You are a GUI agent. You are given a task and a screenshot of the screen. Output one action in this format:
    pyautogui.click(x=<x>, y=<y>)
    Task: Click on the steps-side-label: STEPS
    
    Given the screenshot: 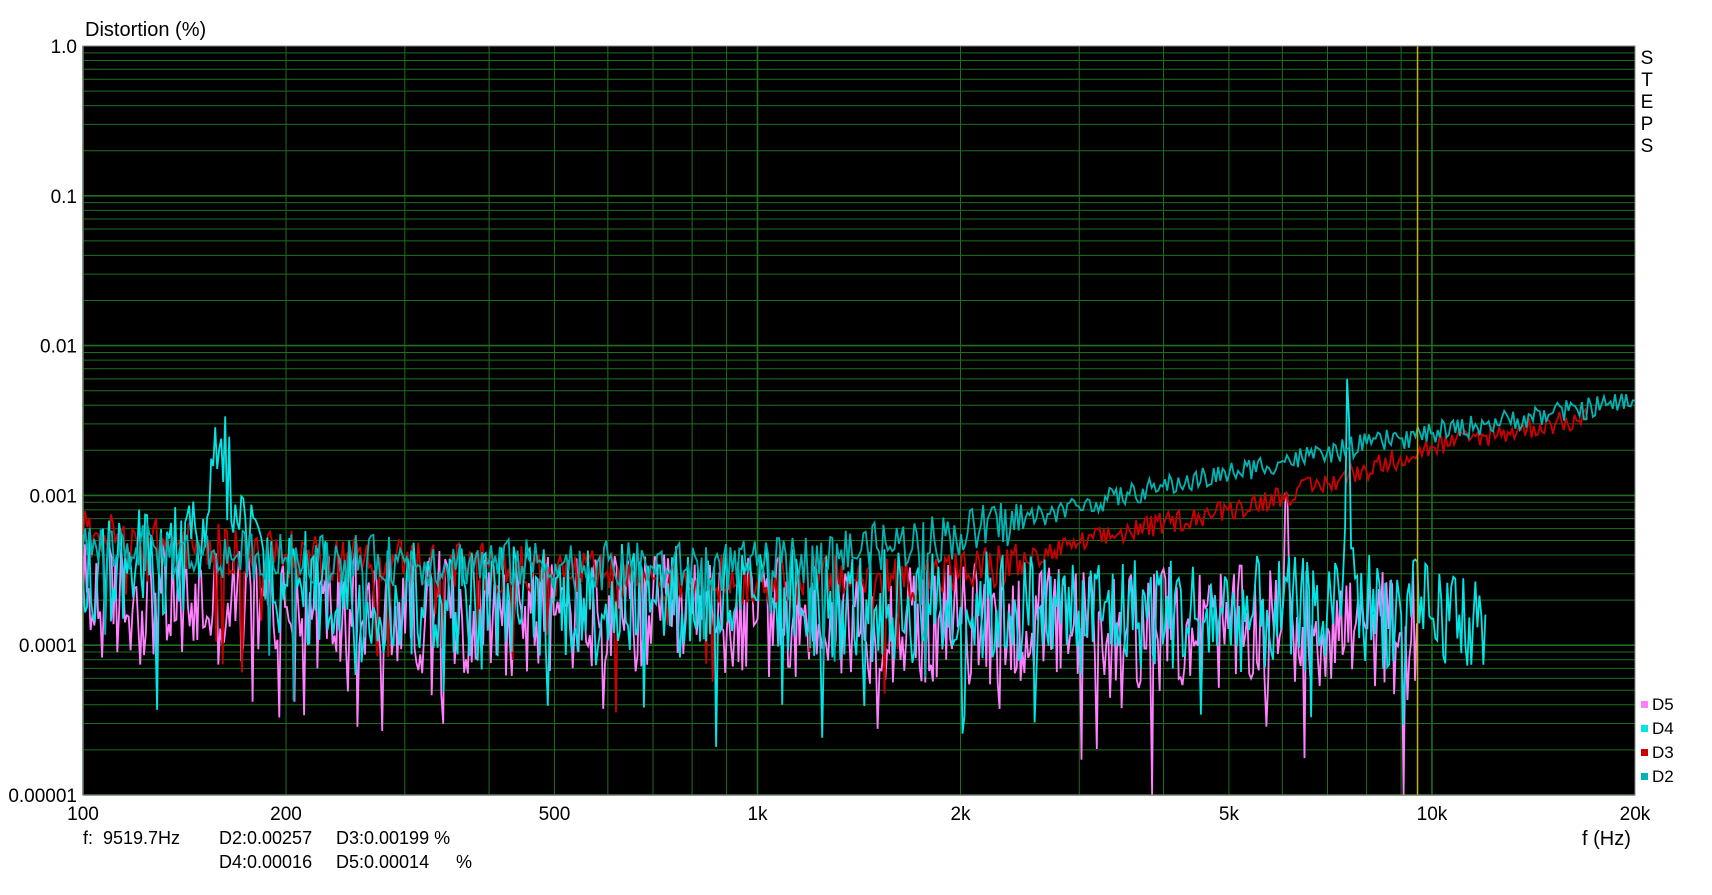 What is the action you would take?
    pyautogui.click(x=1647, y=102)
    